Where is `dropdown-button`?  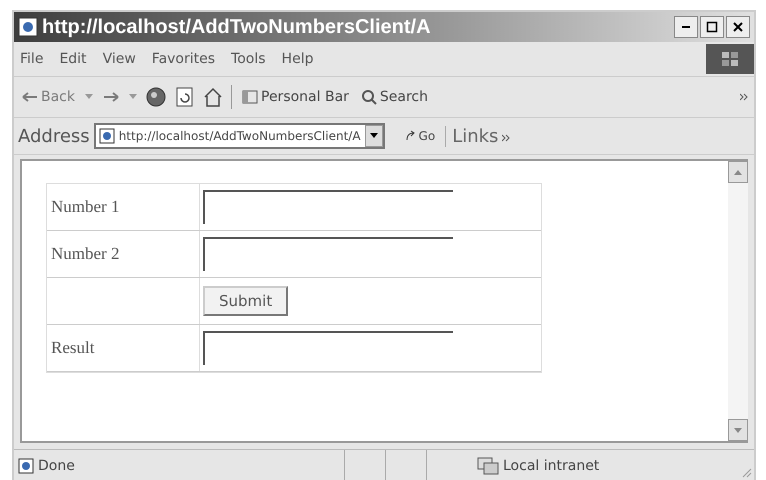 dropdown-button is located at coordinates (373, 136).